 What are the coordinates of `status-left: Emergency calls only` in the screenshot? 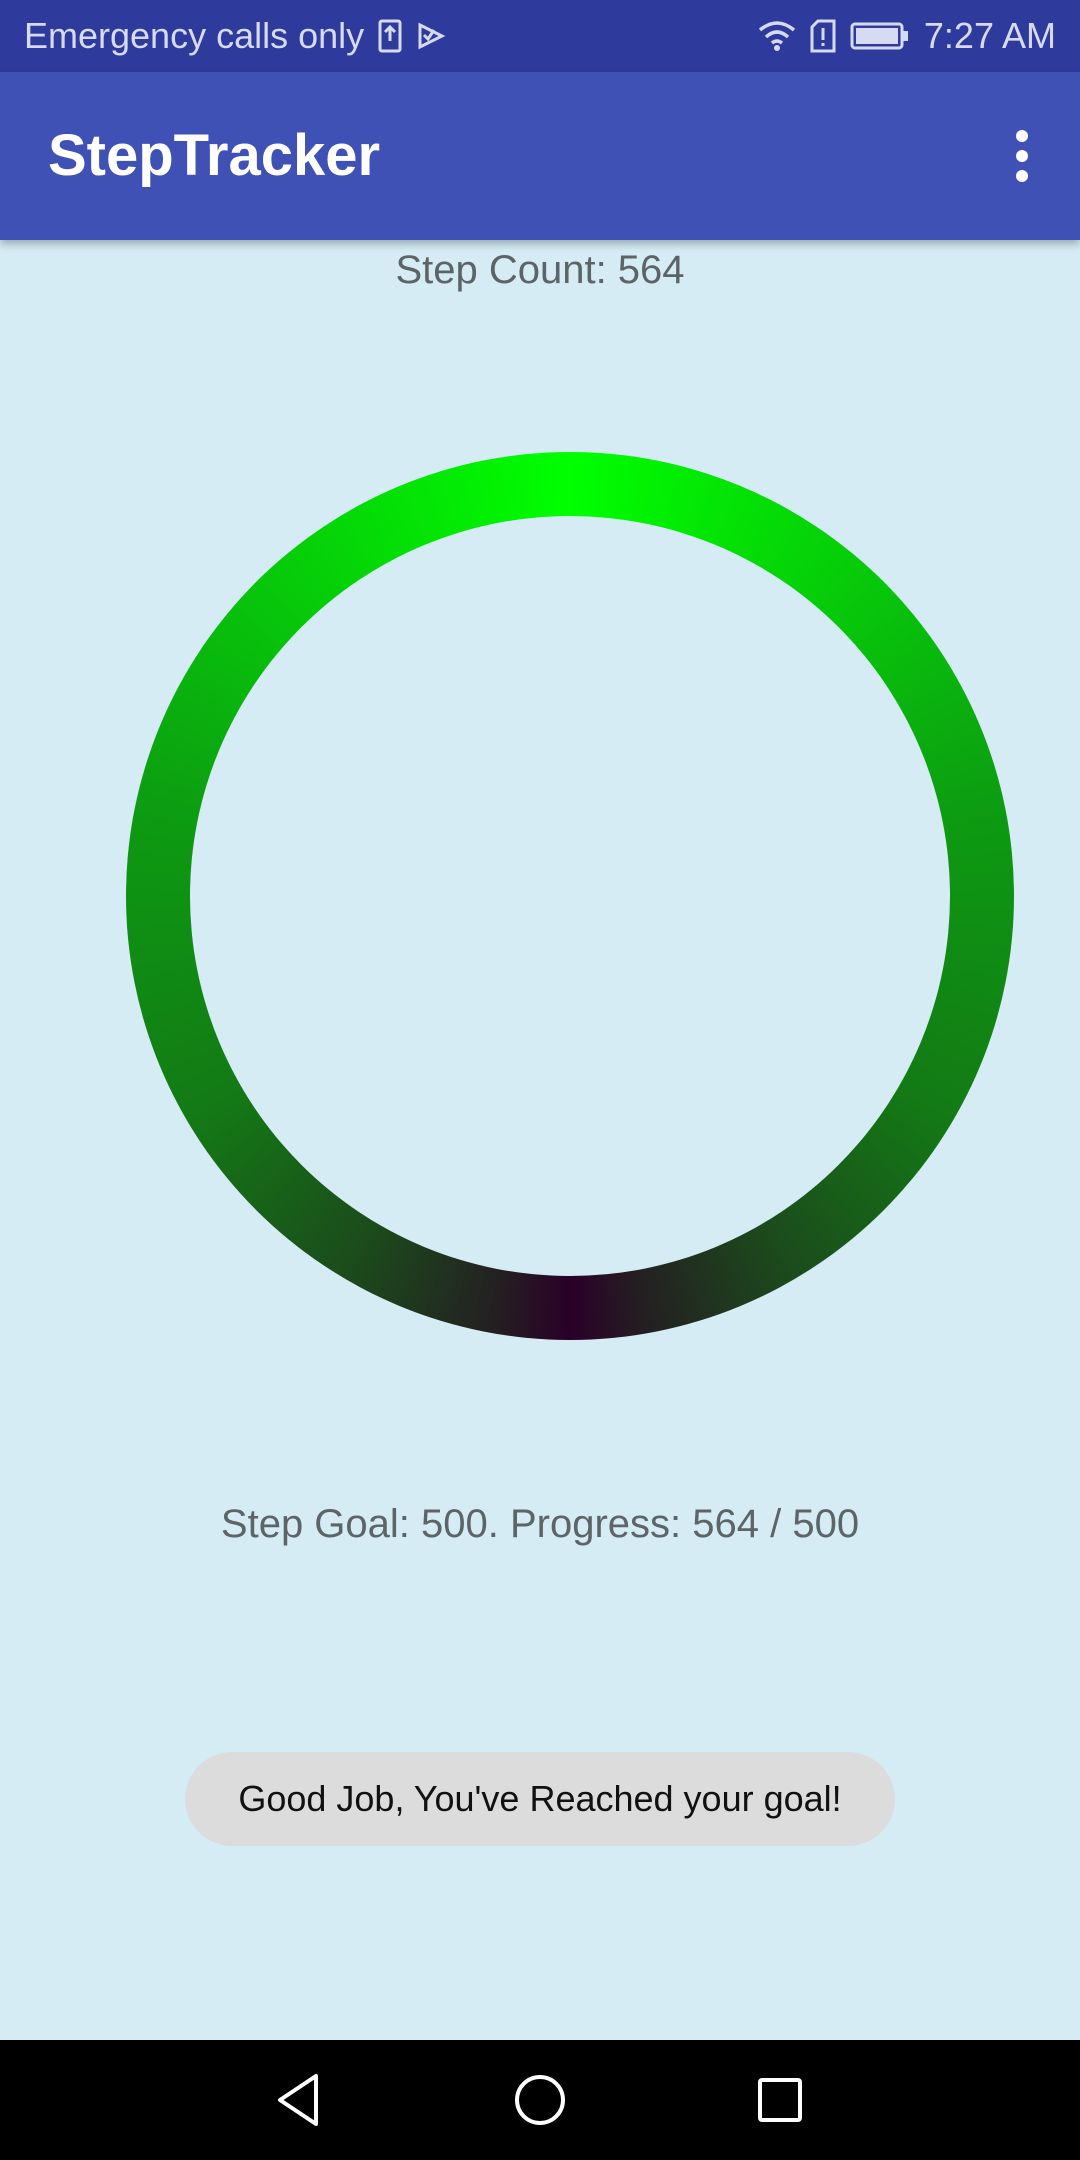 It's located at (235, 36).